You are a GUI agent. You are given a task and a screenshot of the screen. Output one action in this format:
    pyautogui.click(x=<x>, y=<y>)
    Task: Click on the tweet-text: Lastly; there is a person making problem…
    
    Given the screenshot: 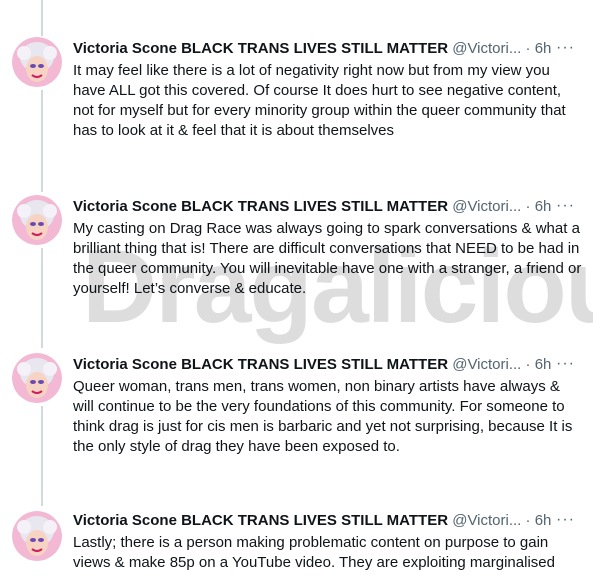 What is the action you would take?
    pyautogui.click(x=314, y=552)
    